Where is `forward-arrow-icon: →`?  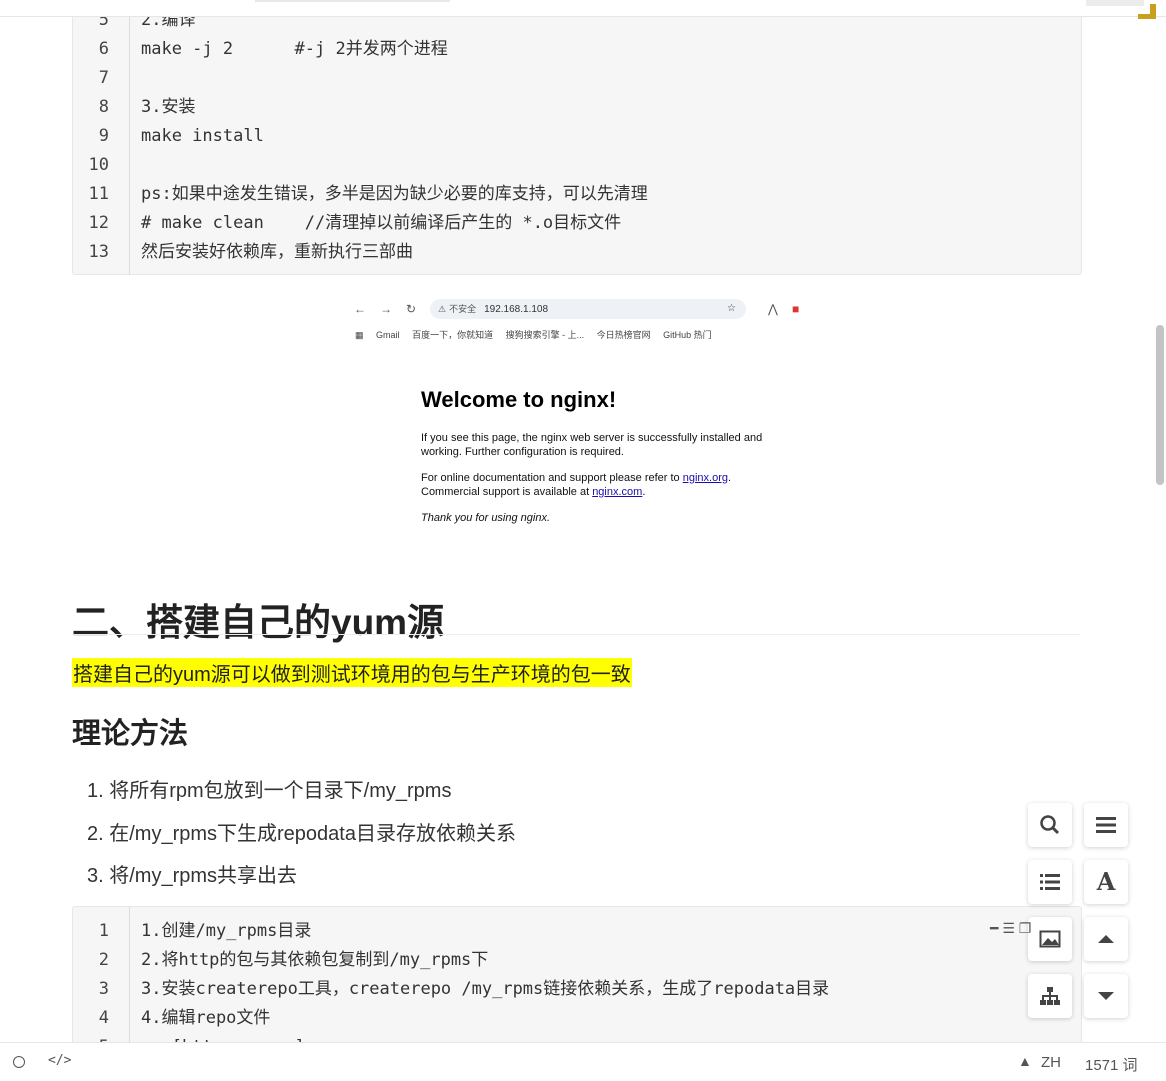
forward-arrow-icon: → is located at coordinates (386, 309).